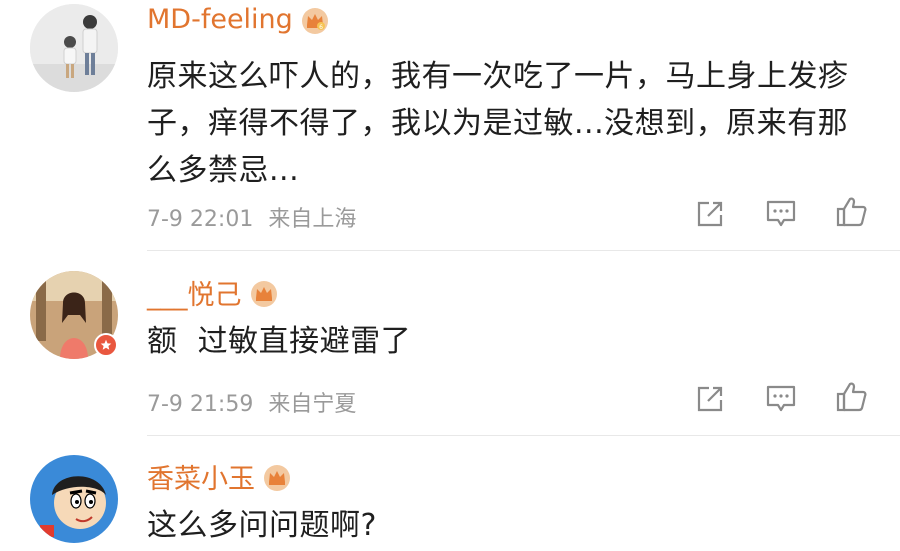  I want to click on svg-text: 6, so click(321, 27).